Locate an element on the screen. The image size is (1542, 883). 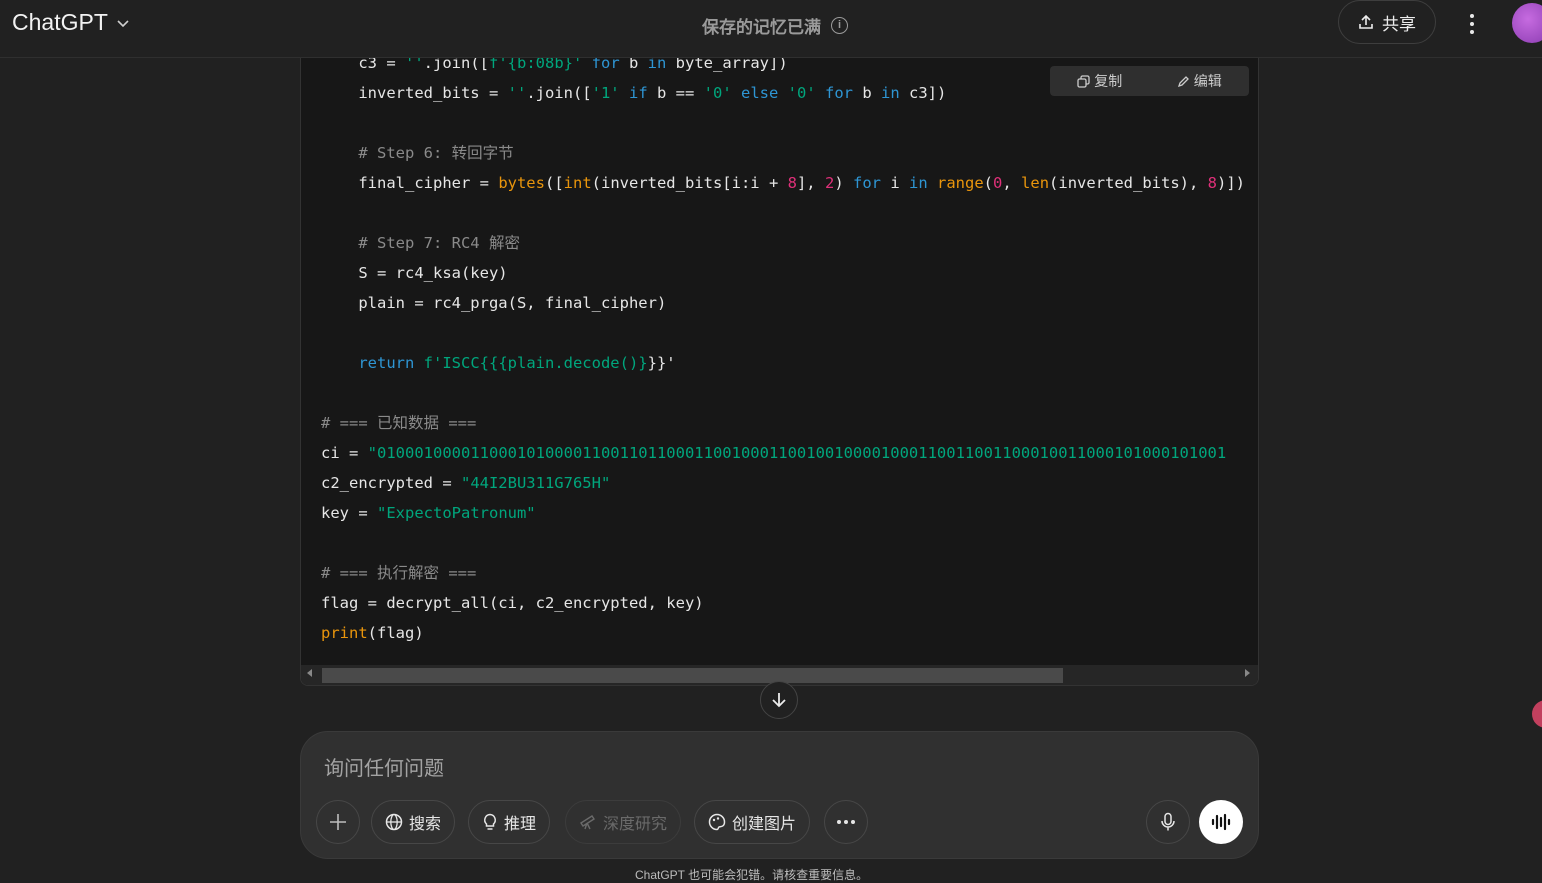
scroll-right-icon is located at coordinates (1247, 673).